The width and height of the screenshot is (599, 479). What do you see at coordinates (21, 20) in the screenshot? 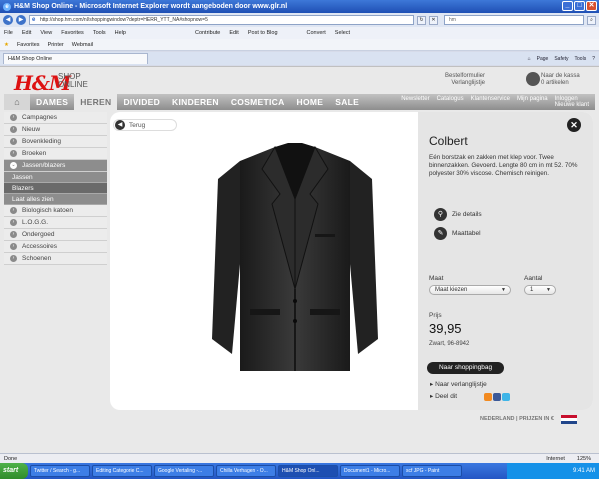
I see `forward-arrow-icon: ▶` at bounding box center [21, 20].